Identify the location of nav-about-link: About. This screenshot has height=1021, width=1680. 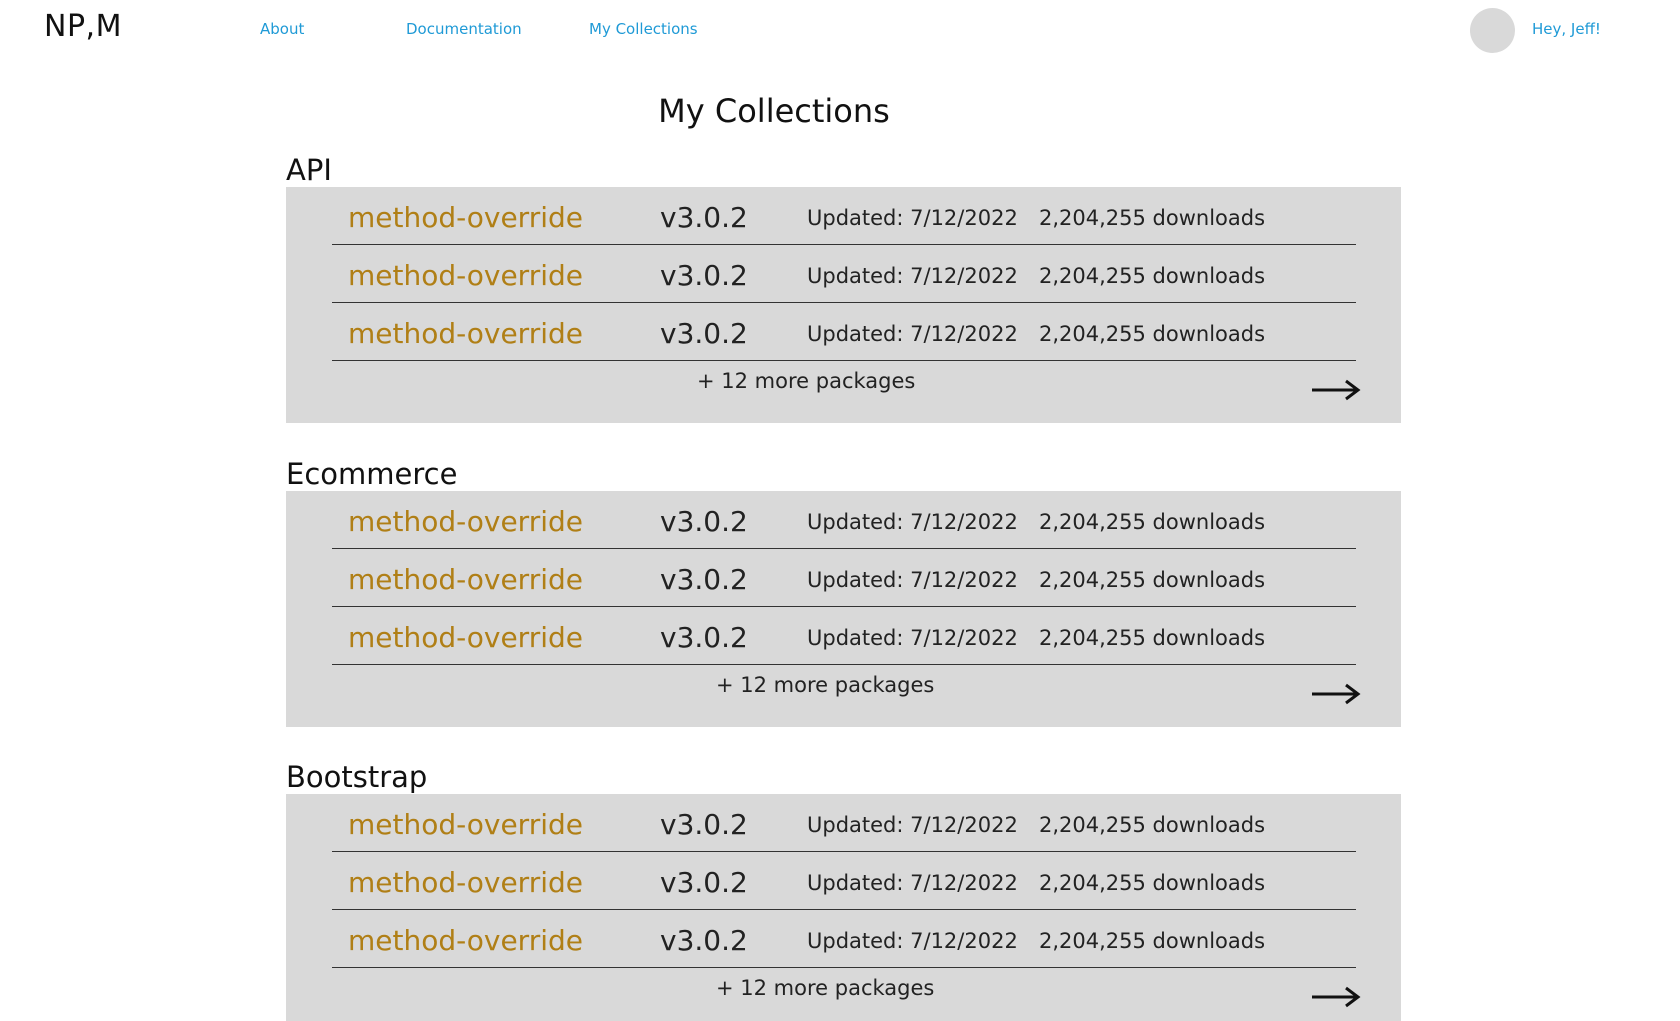
(282, 29).